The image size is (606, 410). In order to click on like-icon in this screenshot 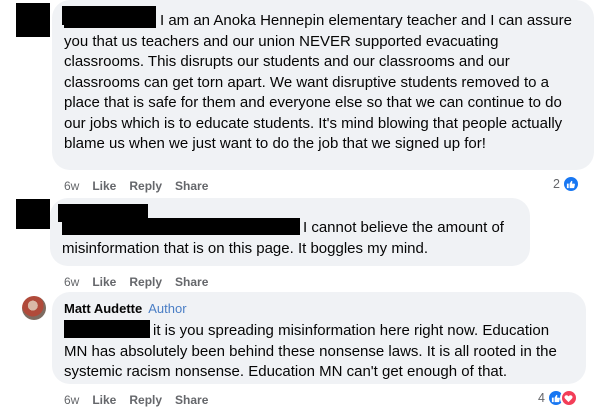, I will do `click(570, 184)`.